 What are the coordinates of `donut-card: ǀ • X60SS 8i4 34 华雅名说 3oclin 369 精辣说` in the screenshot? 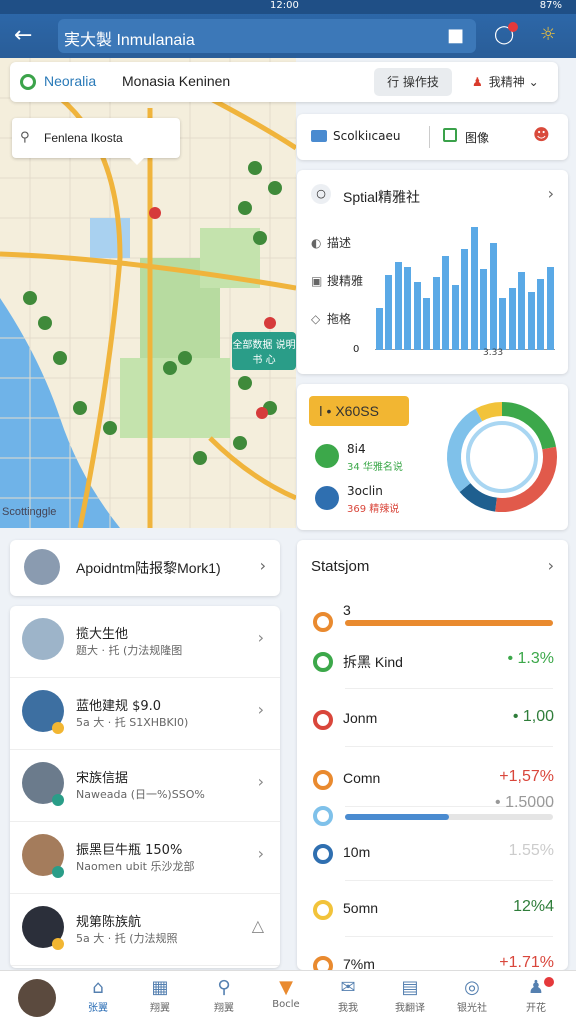 It's located at (432, 457).